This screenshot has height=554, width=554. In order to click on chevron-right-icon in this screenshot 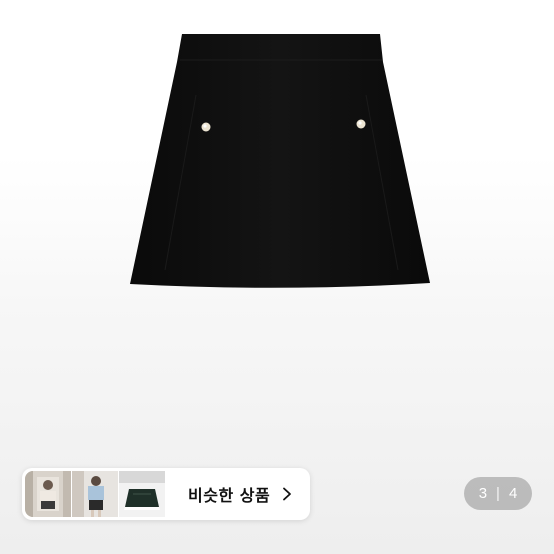, I will do `click(288, 494)`.